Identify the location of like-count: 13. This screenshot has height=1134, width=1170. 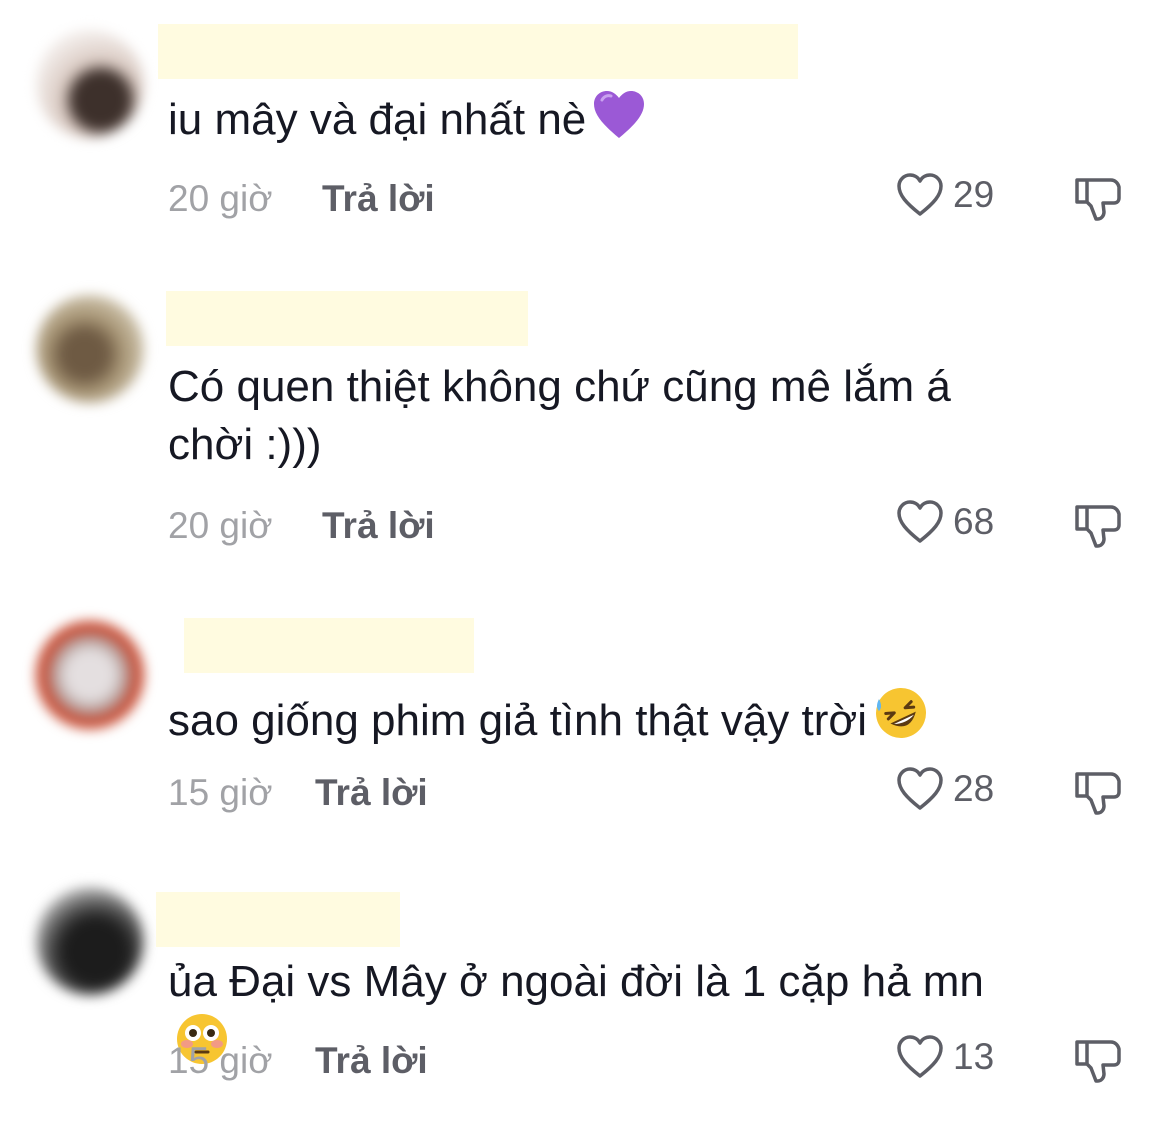
(974, 1056).